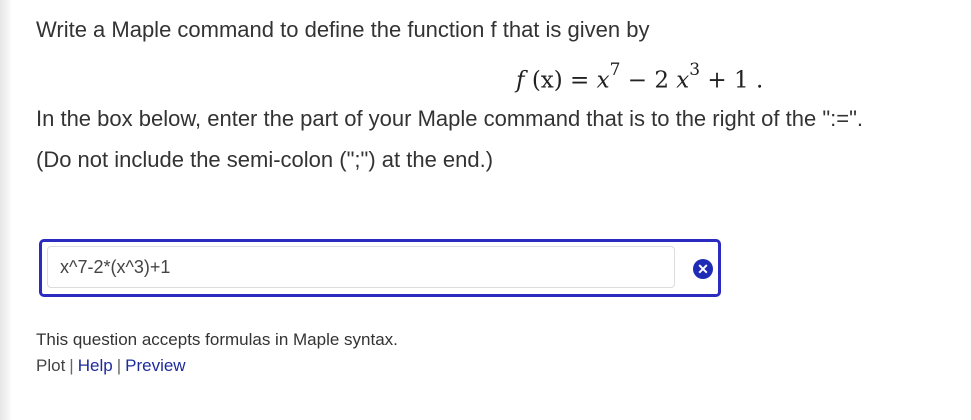  What do you see at coordinates (564, 80) in the screenshot?
I see `formula-arg: (x) =` at bounding box center [564, 80].